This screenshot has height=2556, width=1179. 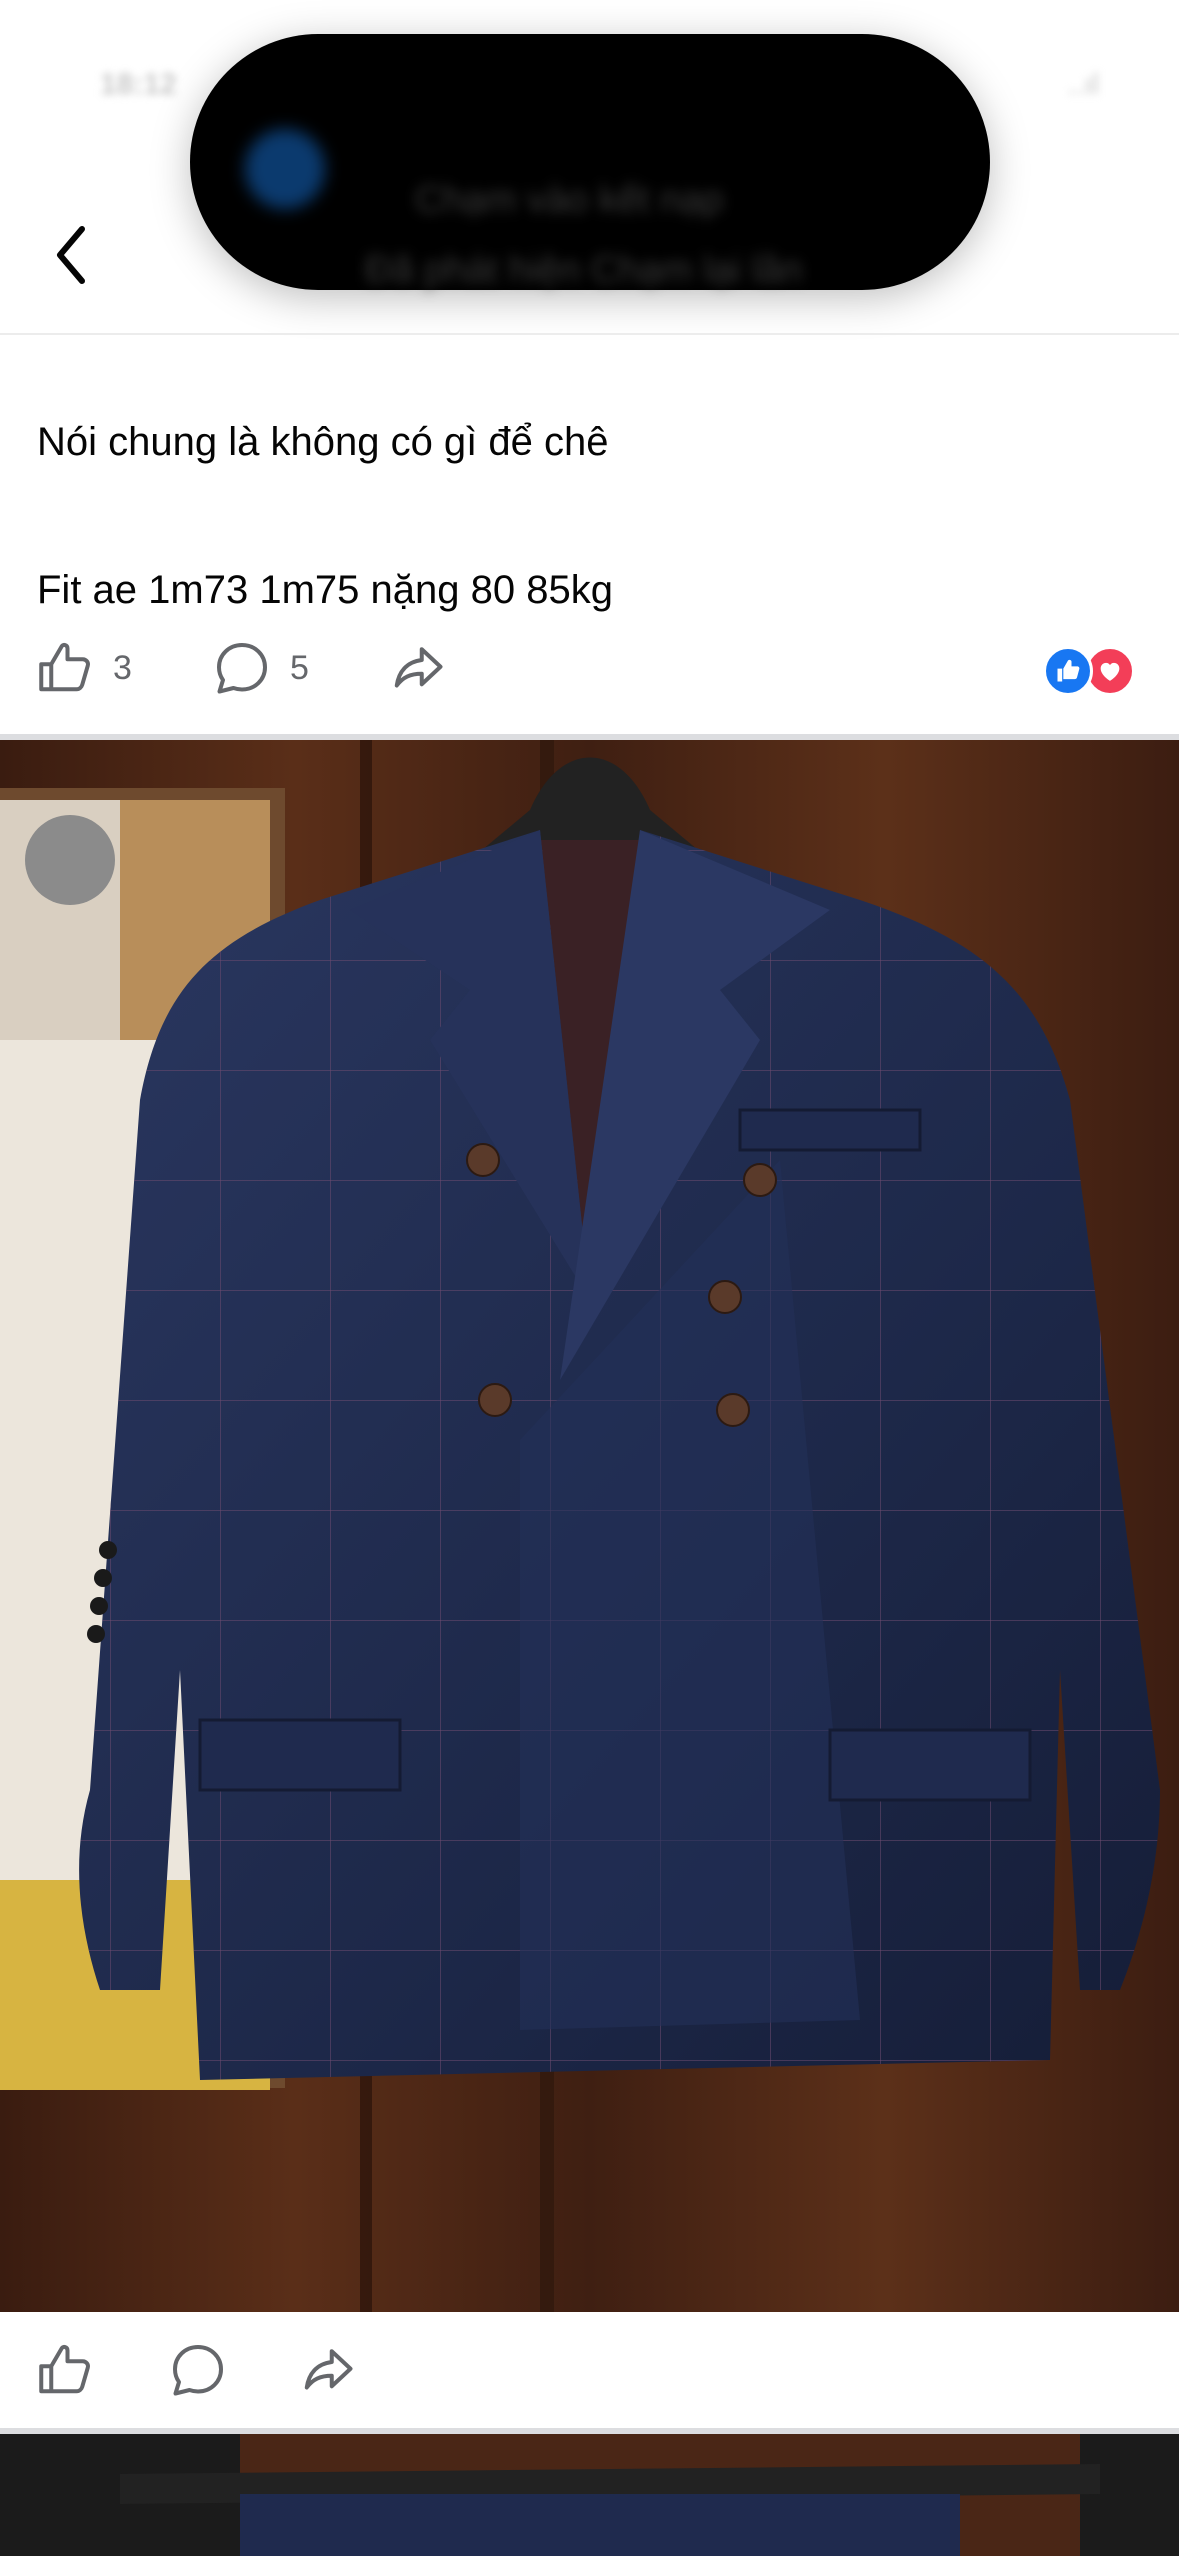 I want to click on reaction-summary, so click(x=1093, y=671).